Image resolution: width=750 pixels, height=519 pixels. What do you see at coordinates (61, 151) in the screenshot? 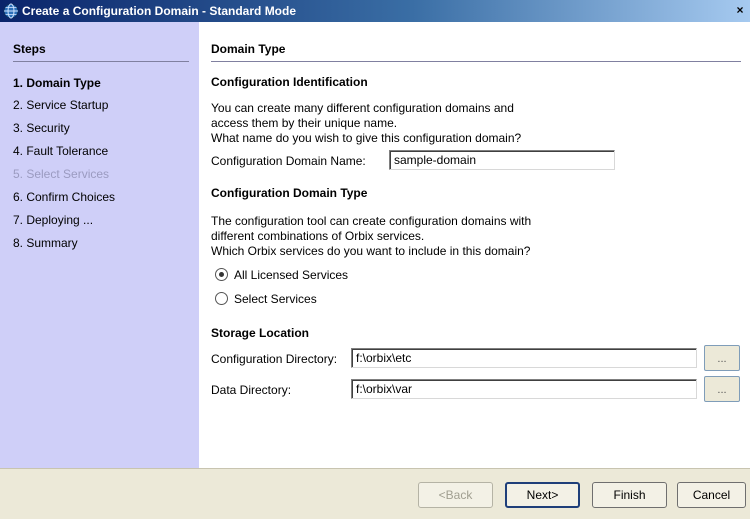
I see `step-fault-tolerance: 4. Fault Tolerance` at bounding box center [61, 151].